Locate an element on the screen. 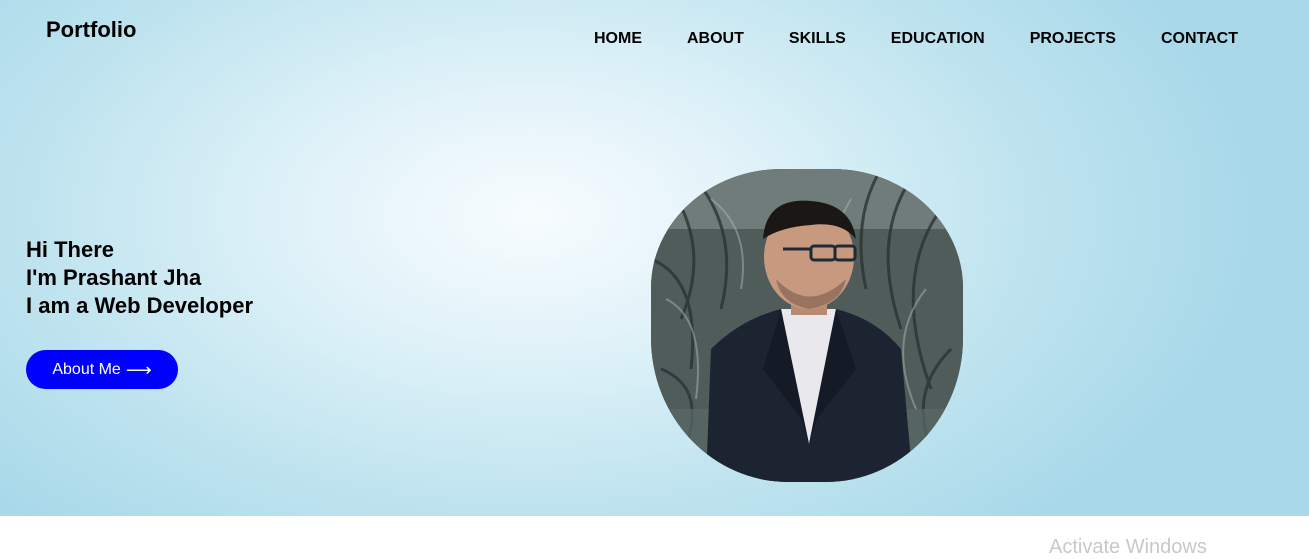 The width and height of the screenshot is (1309, 559). greeting-text: Hi There is located at coordinates (70, 249).